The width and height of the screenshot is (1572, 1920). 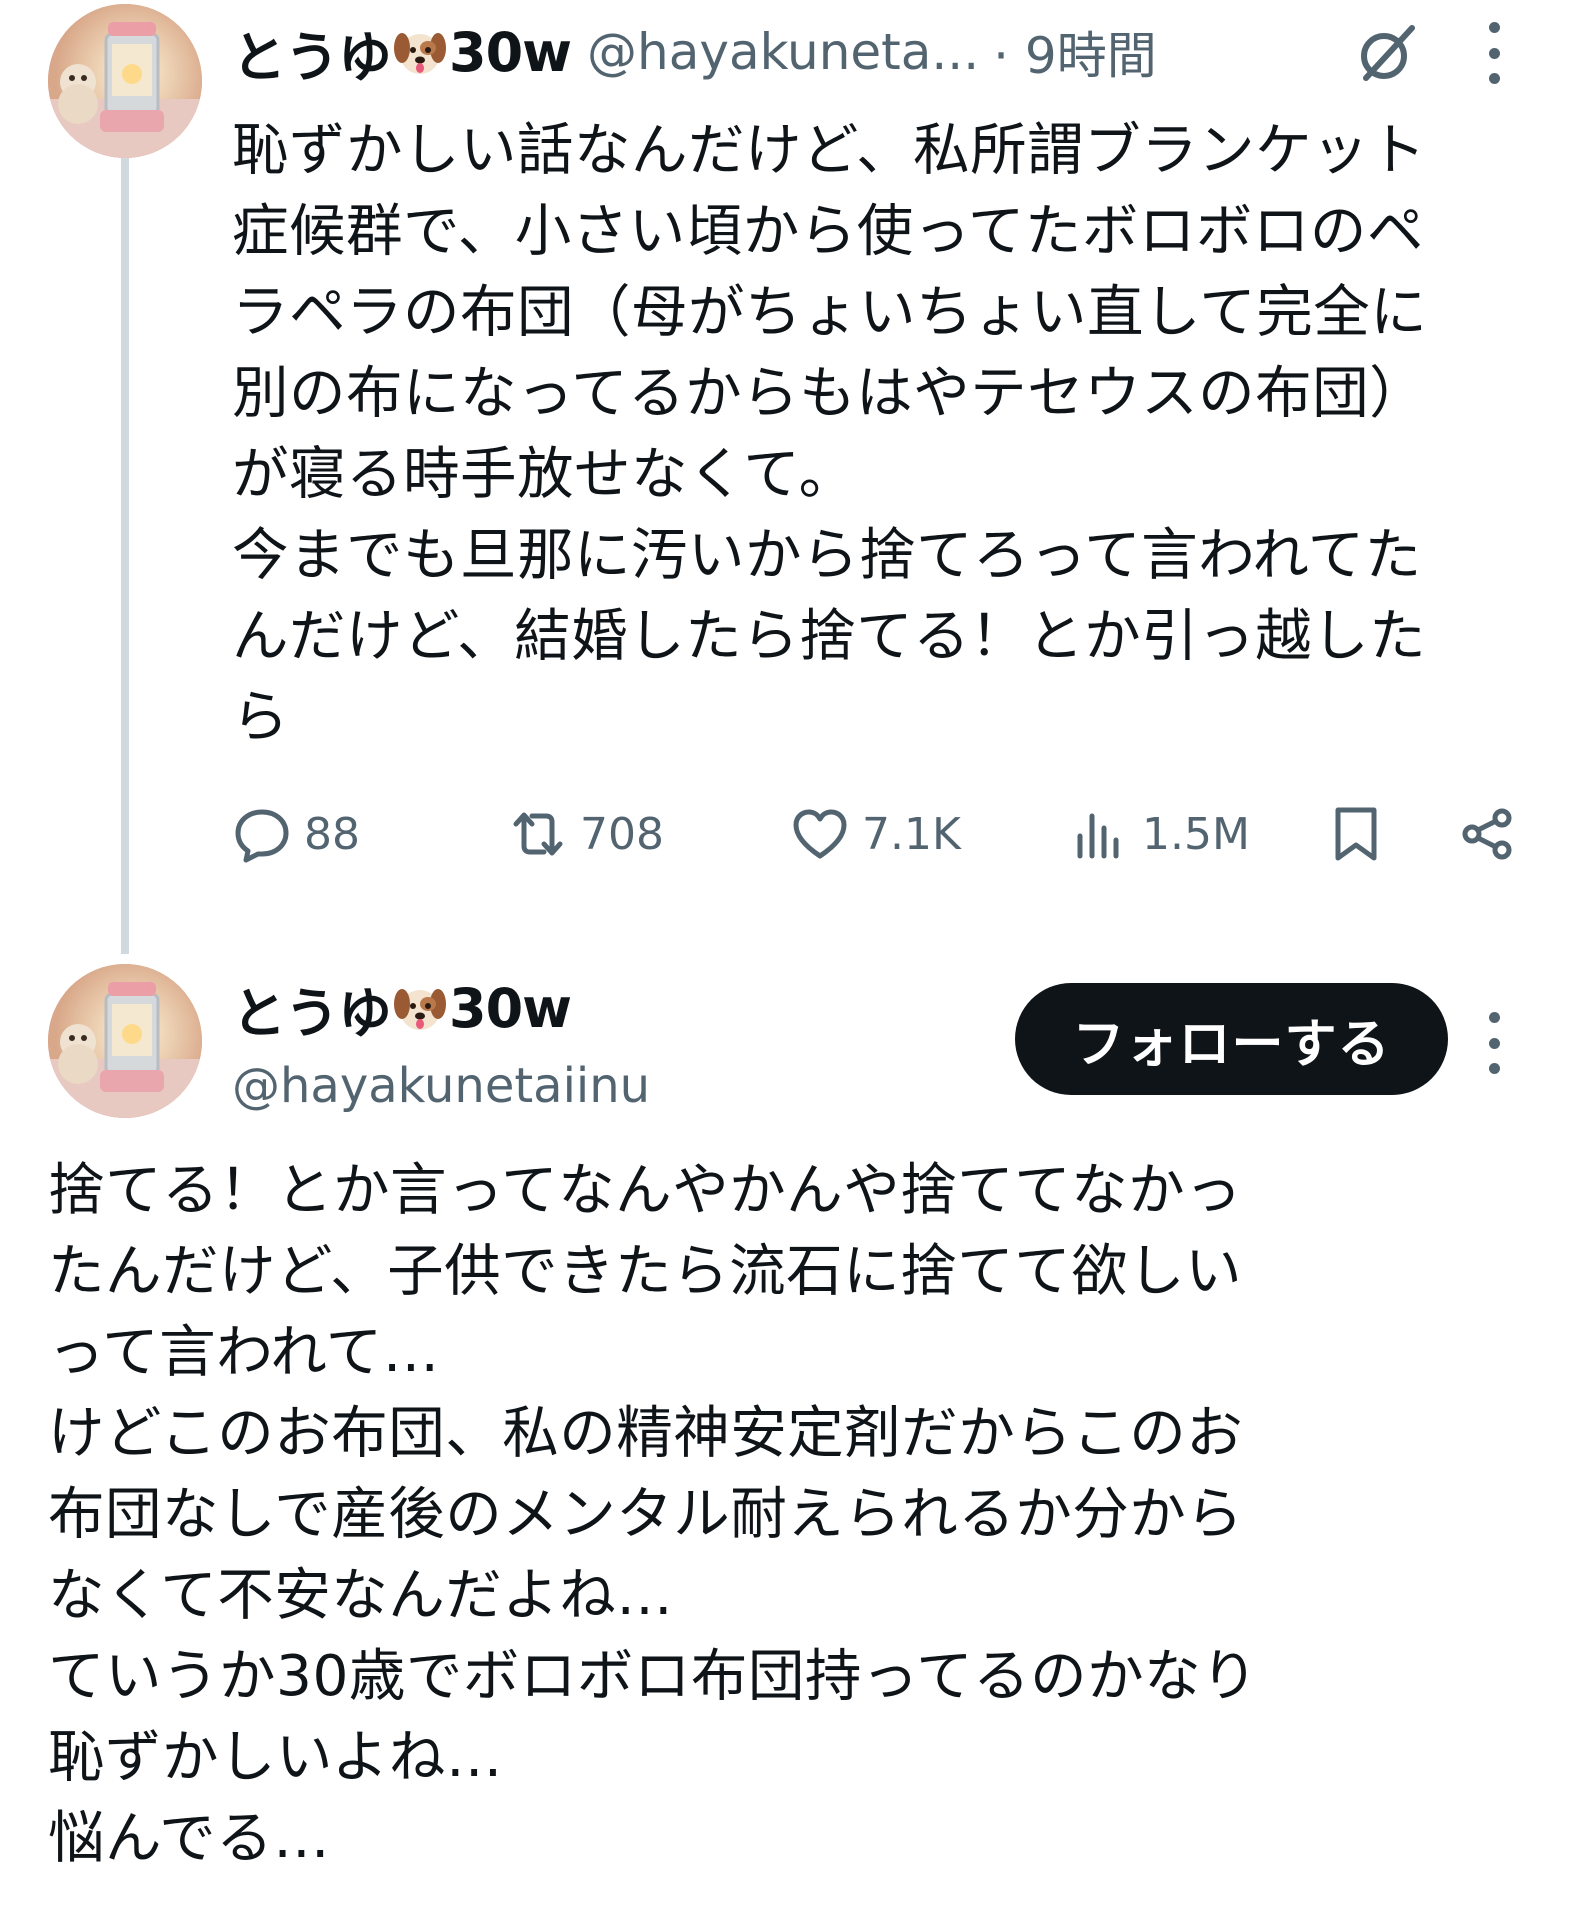 What do you see at coordinates (332, 834) in the screenshot?
I see `reply-count: 88` at bounding box center [332, 834].